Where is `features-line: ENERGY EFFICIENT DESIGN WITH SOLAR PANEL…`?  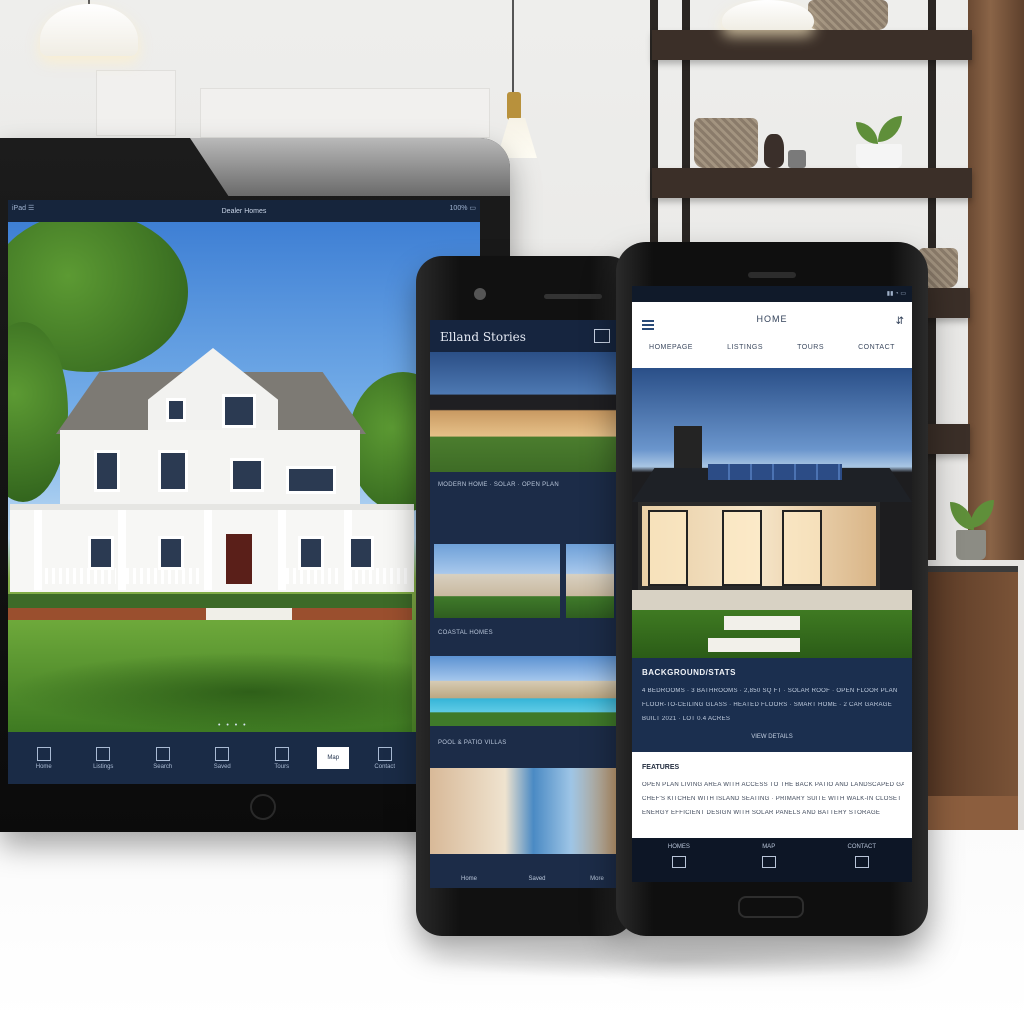 features-line: ENERGY EFFICIENT DESIGN WITH SOLAR PANEL… is located at coordinates (761, 813).